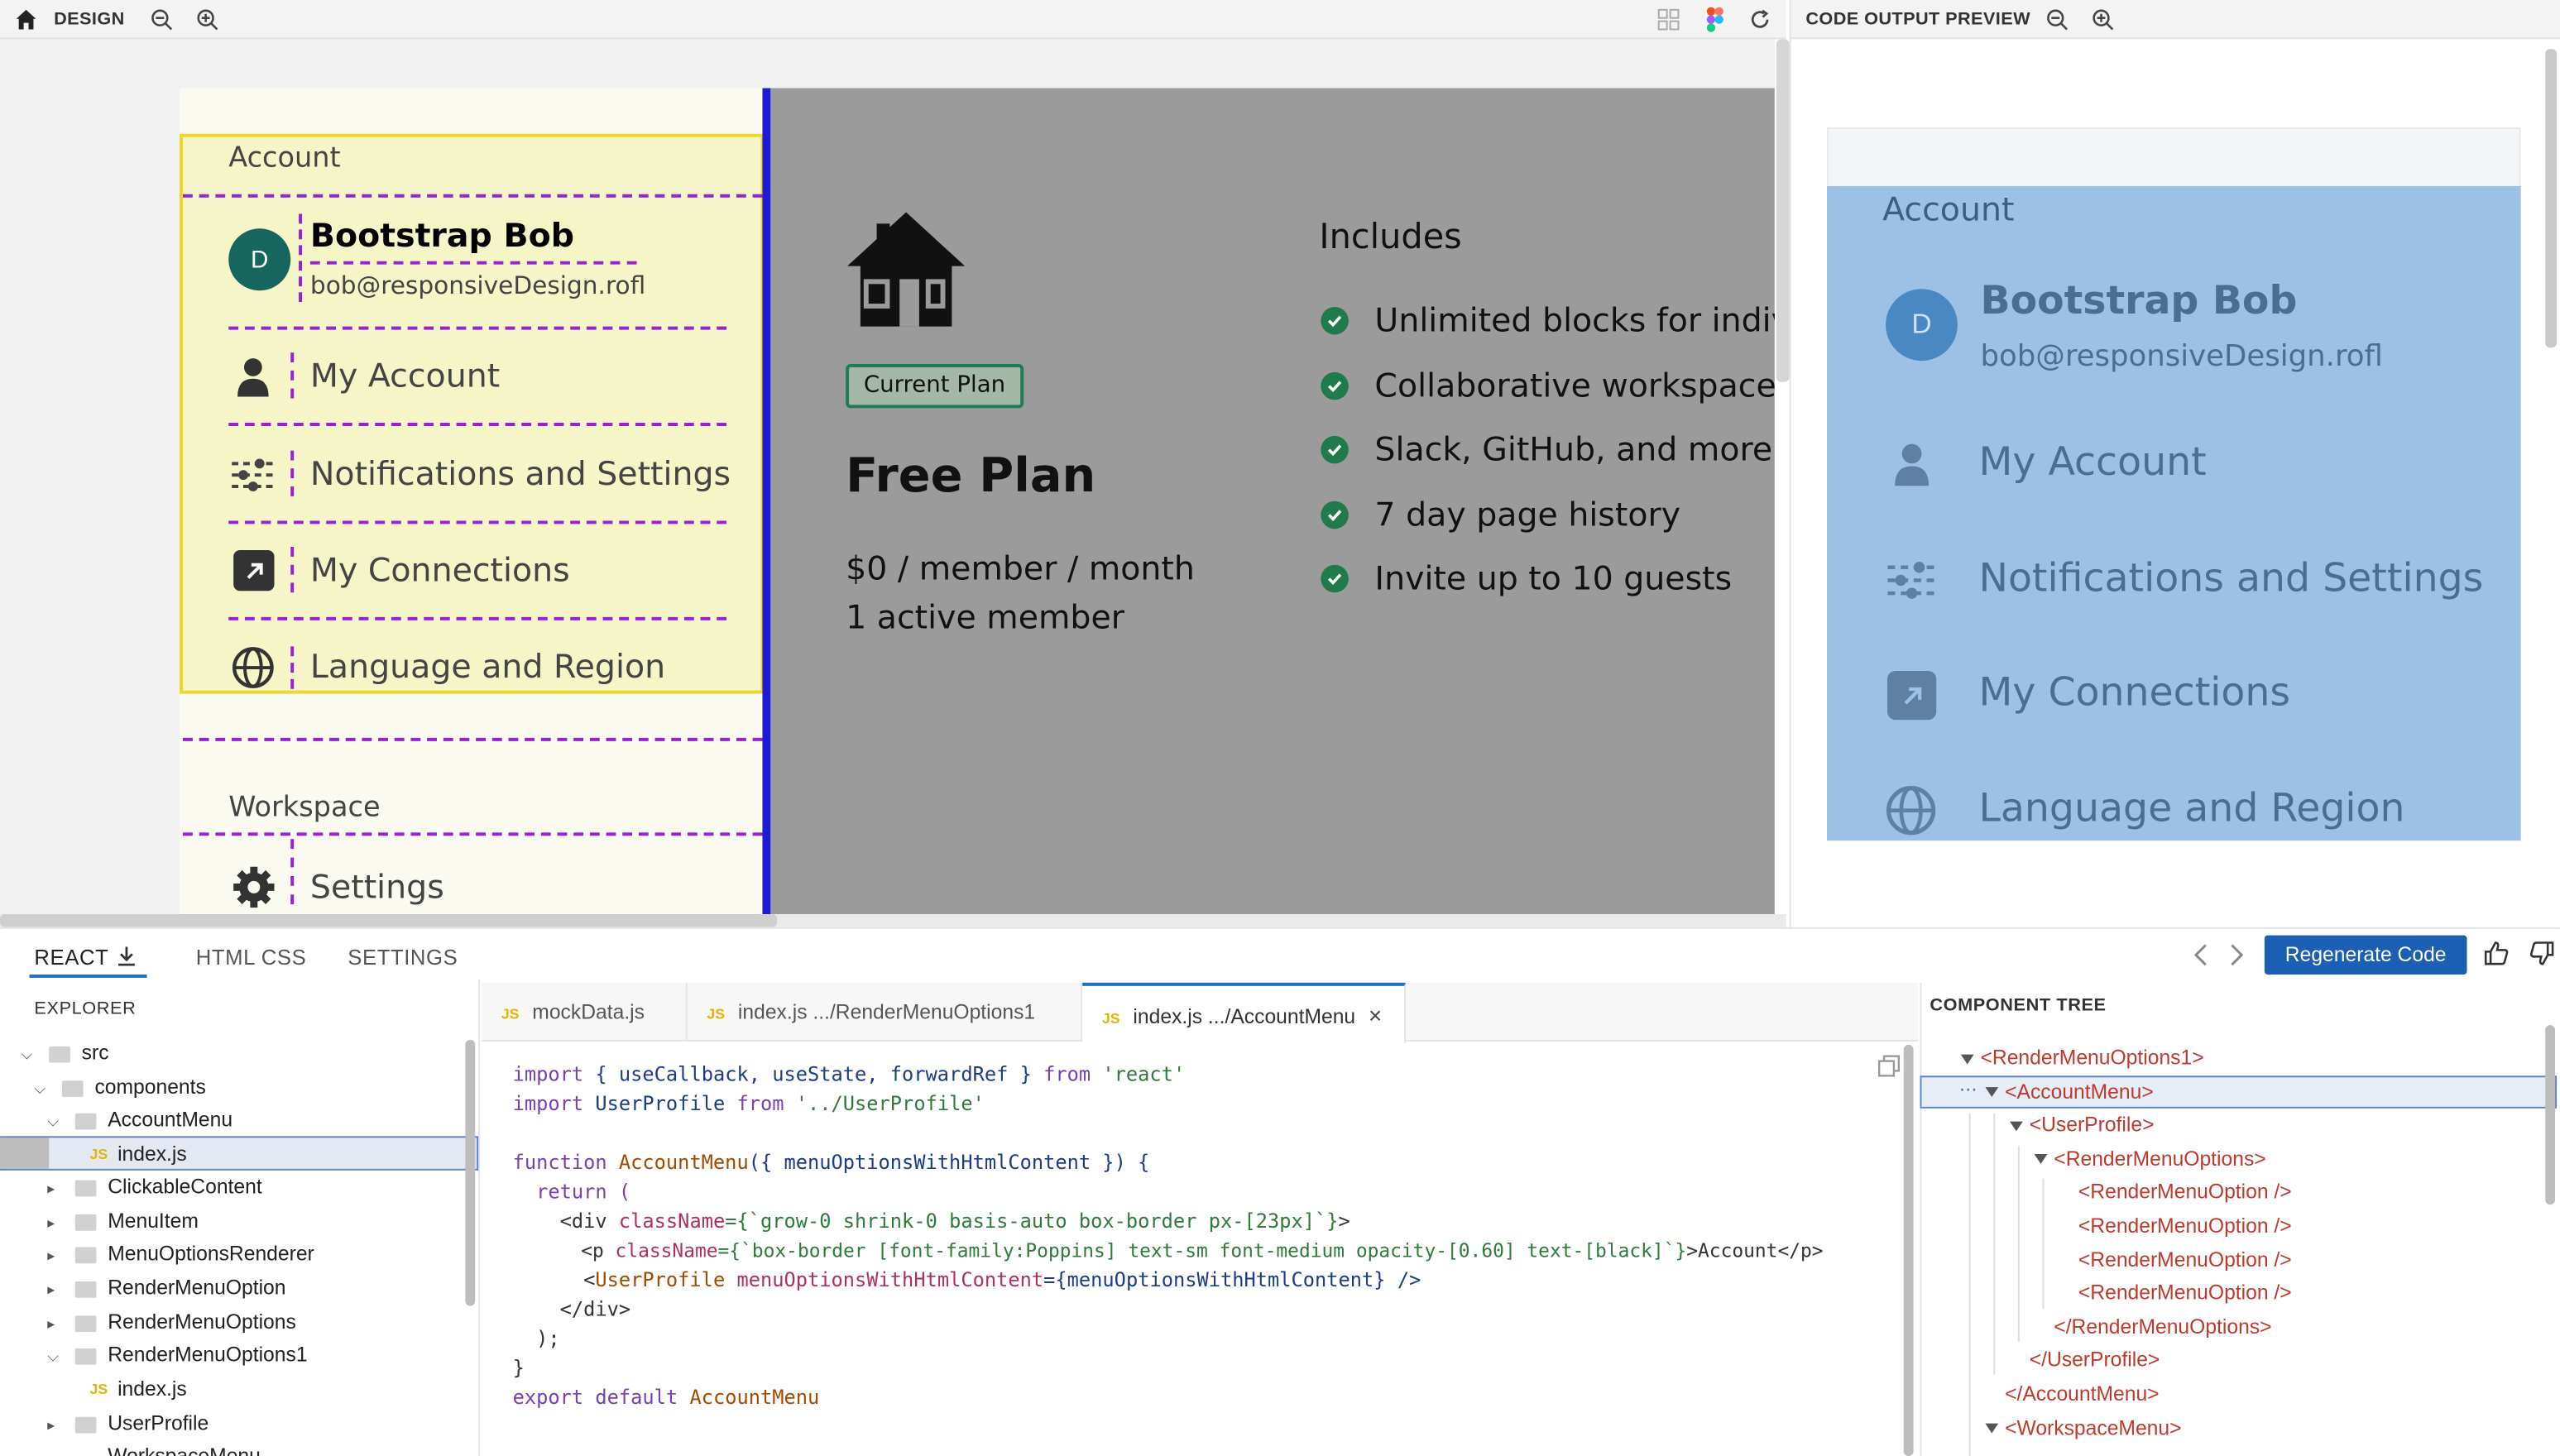  I want to click on spacing-guide, so click(292, 667).